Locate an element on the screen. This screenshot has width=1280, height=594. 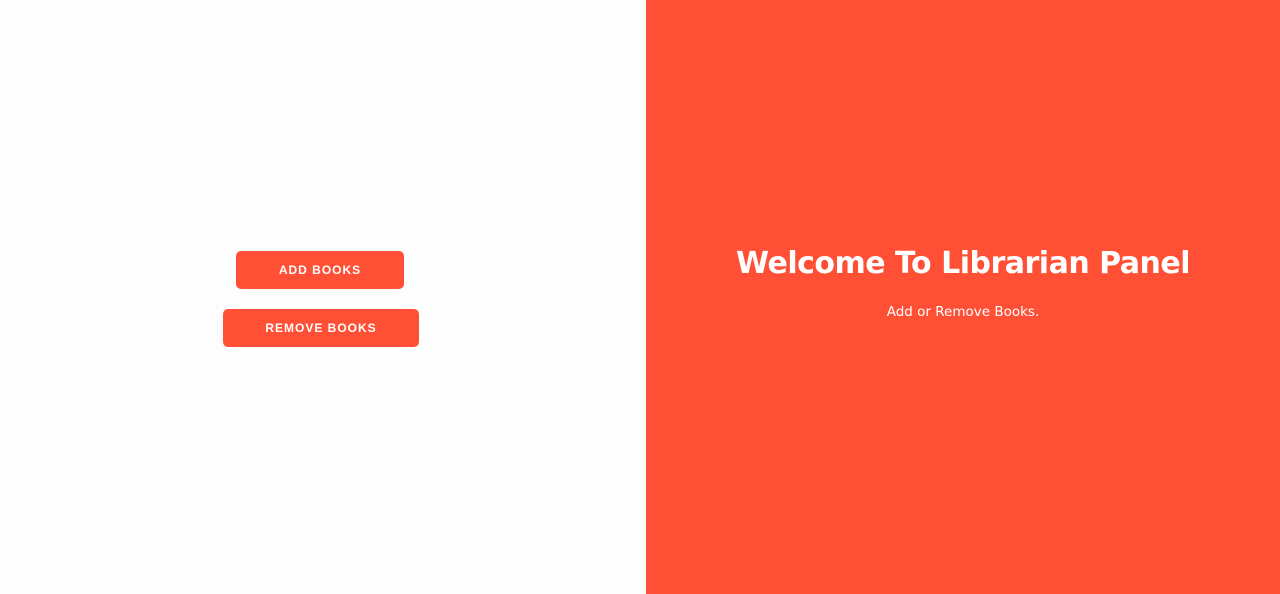
welcome-subtitle: Add or Remove Books. is located at coordinates (963, 312).